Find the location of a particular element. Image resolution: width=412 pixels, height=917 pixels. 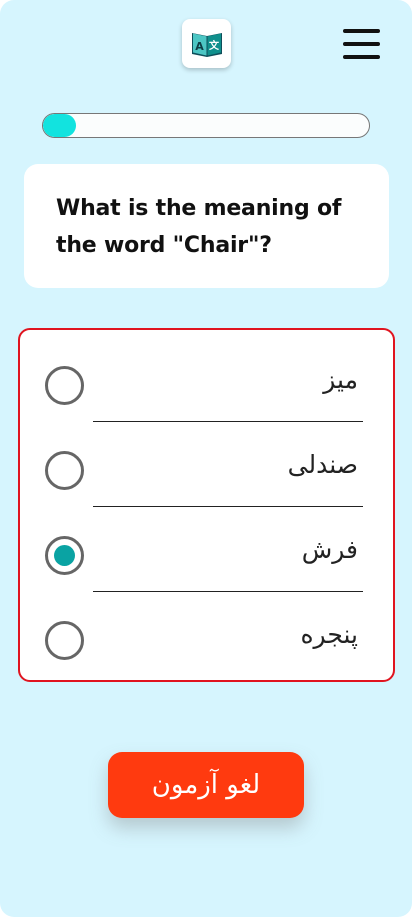

question-text: What is the meaning of the word "Chair"? is located at coordinates (199, 227).